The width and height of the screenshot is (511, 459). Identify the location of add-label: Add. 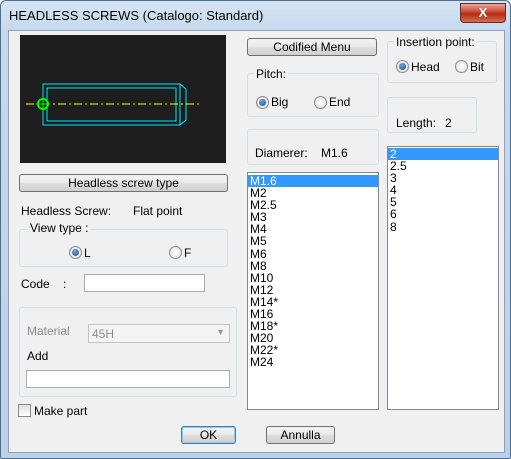
(38, 356).